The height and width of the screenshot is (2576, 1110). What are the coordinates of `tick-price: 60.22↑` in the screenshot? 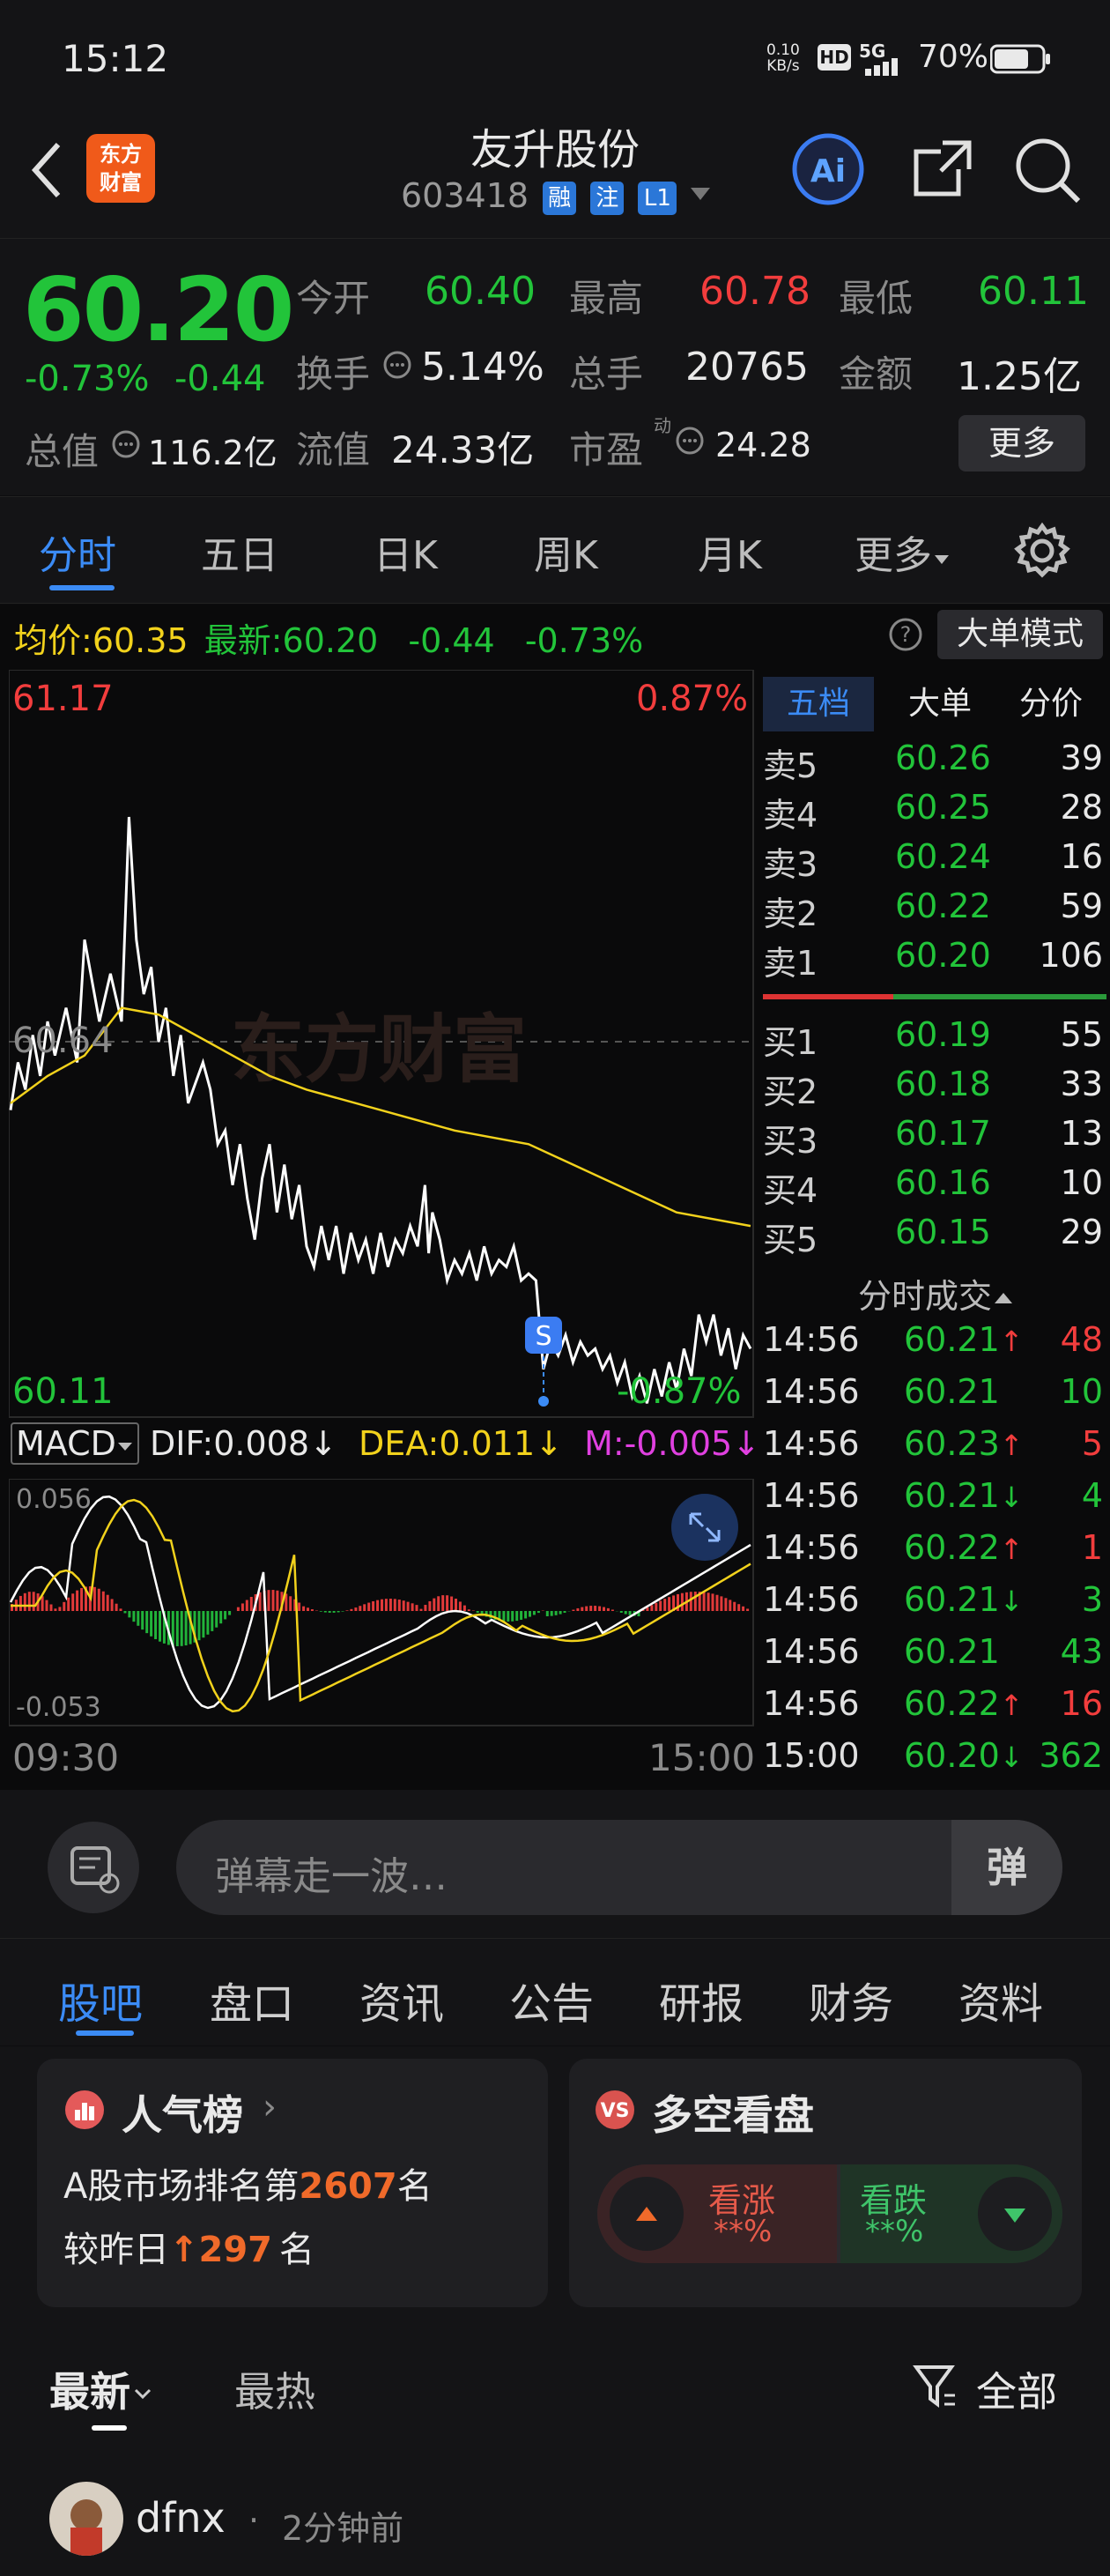 It's located at (964, 1547).